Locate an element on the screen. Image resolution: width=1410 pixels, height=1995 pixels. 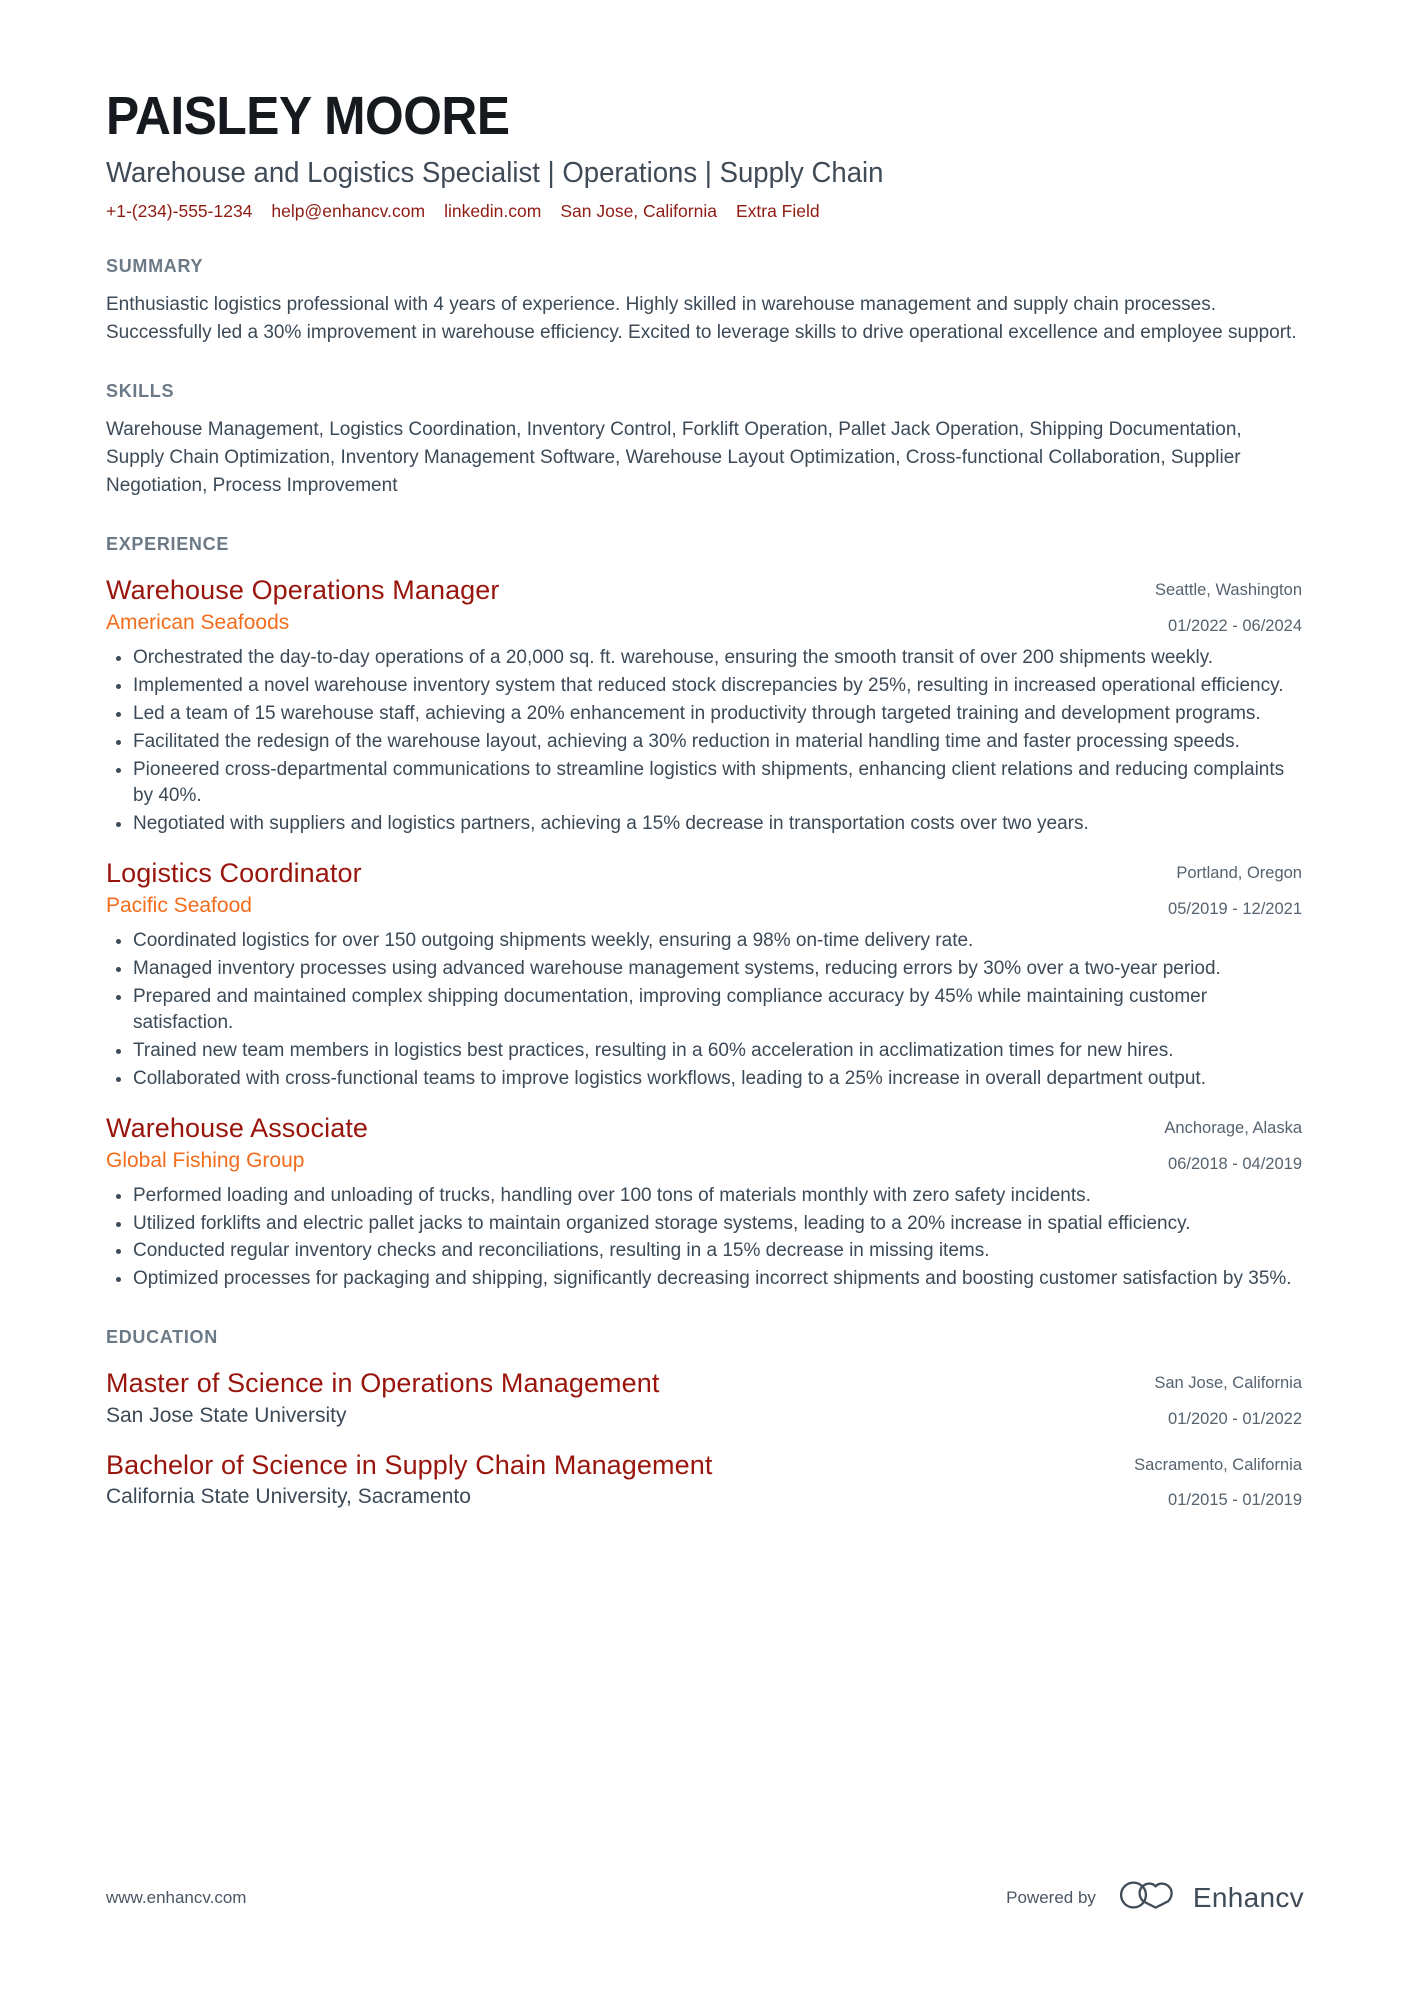
job-dates: 05/2019 - 12/2021 is located at coordinates (1235, 908).